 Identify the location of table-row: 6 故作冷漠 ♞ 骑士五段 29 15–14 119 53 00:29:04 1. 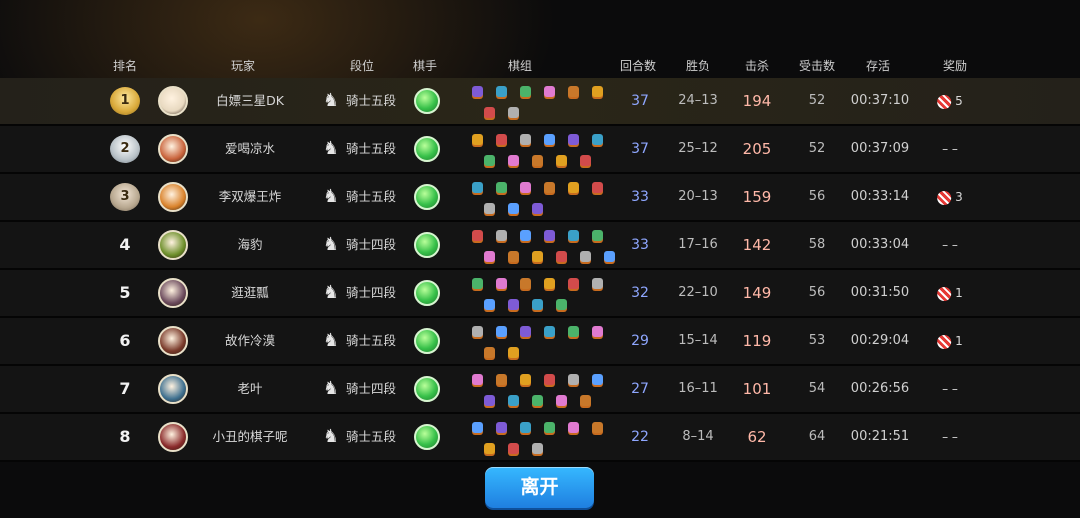
(540, 342).